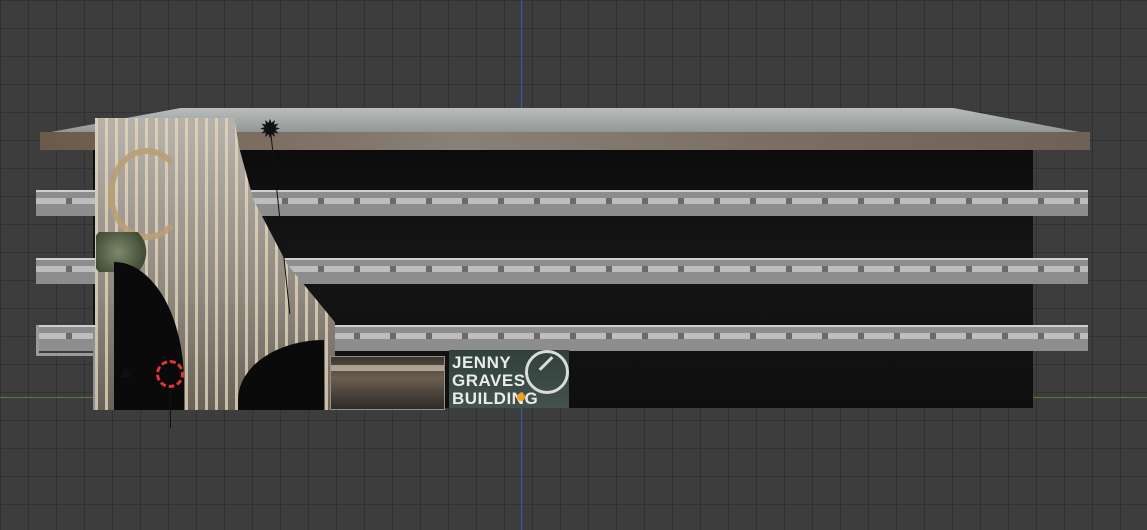 Image resolution: width=1147 pixels, height=530 pixels. I want to click on camera-line, so click(170, 408).